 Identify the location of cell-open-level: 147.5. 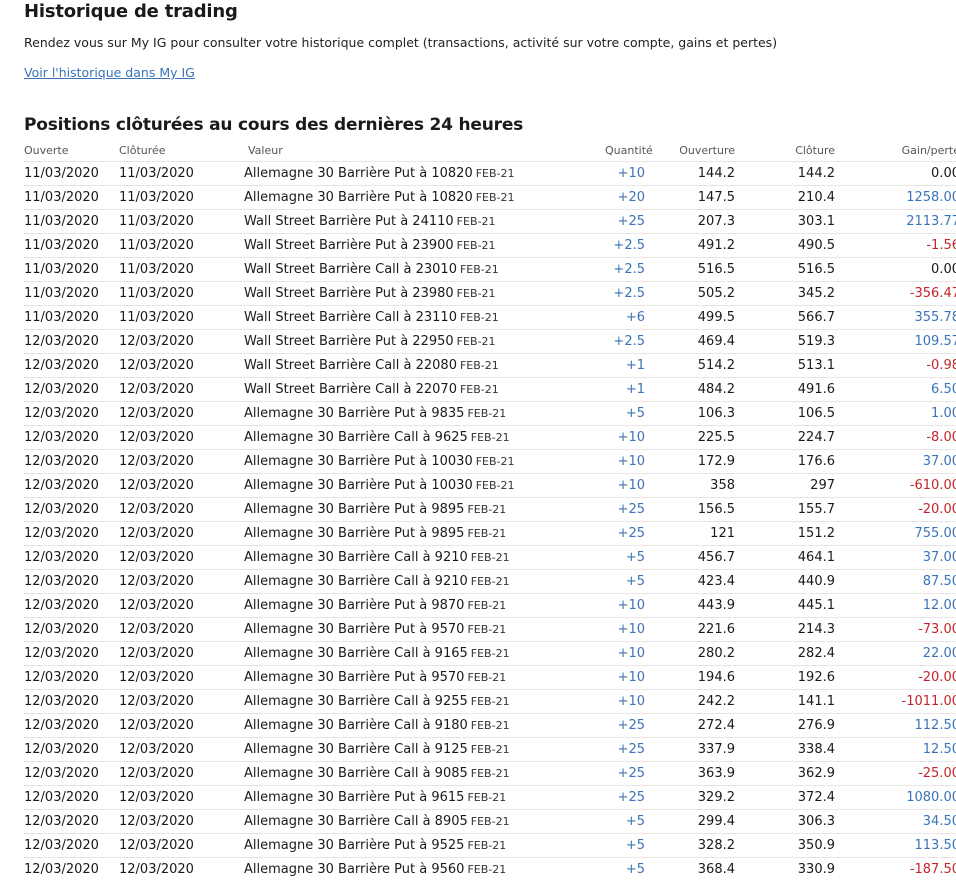
(690, 198).